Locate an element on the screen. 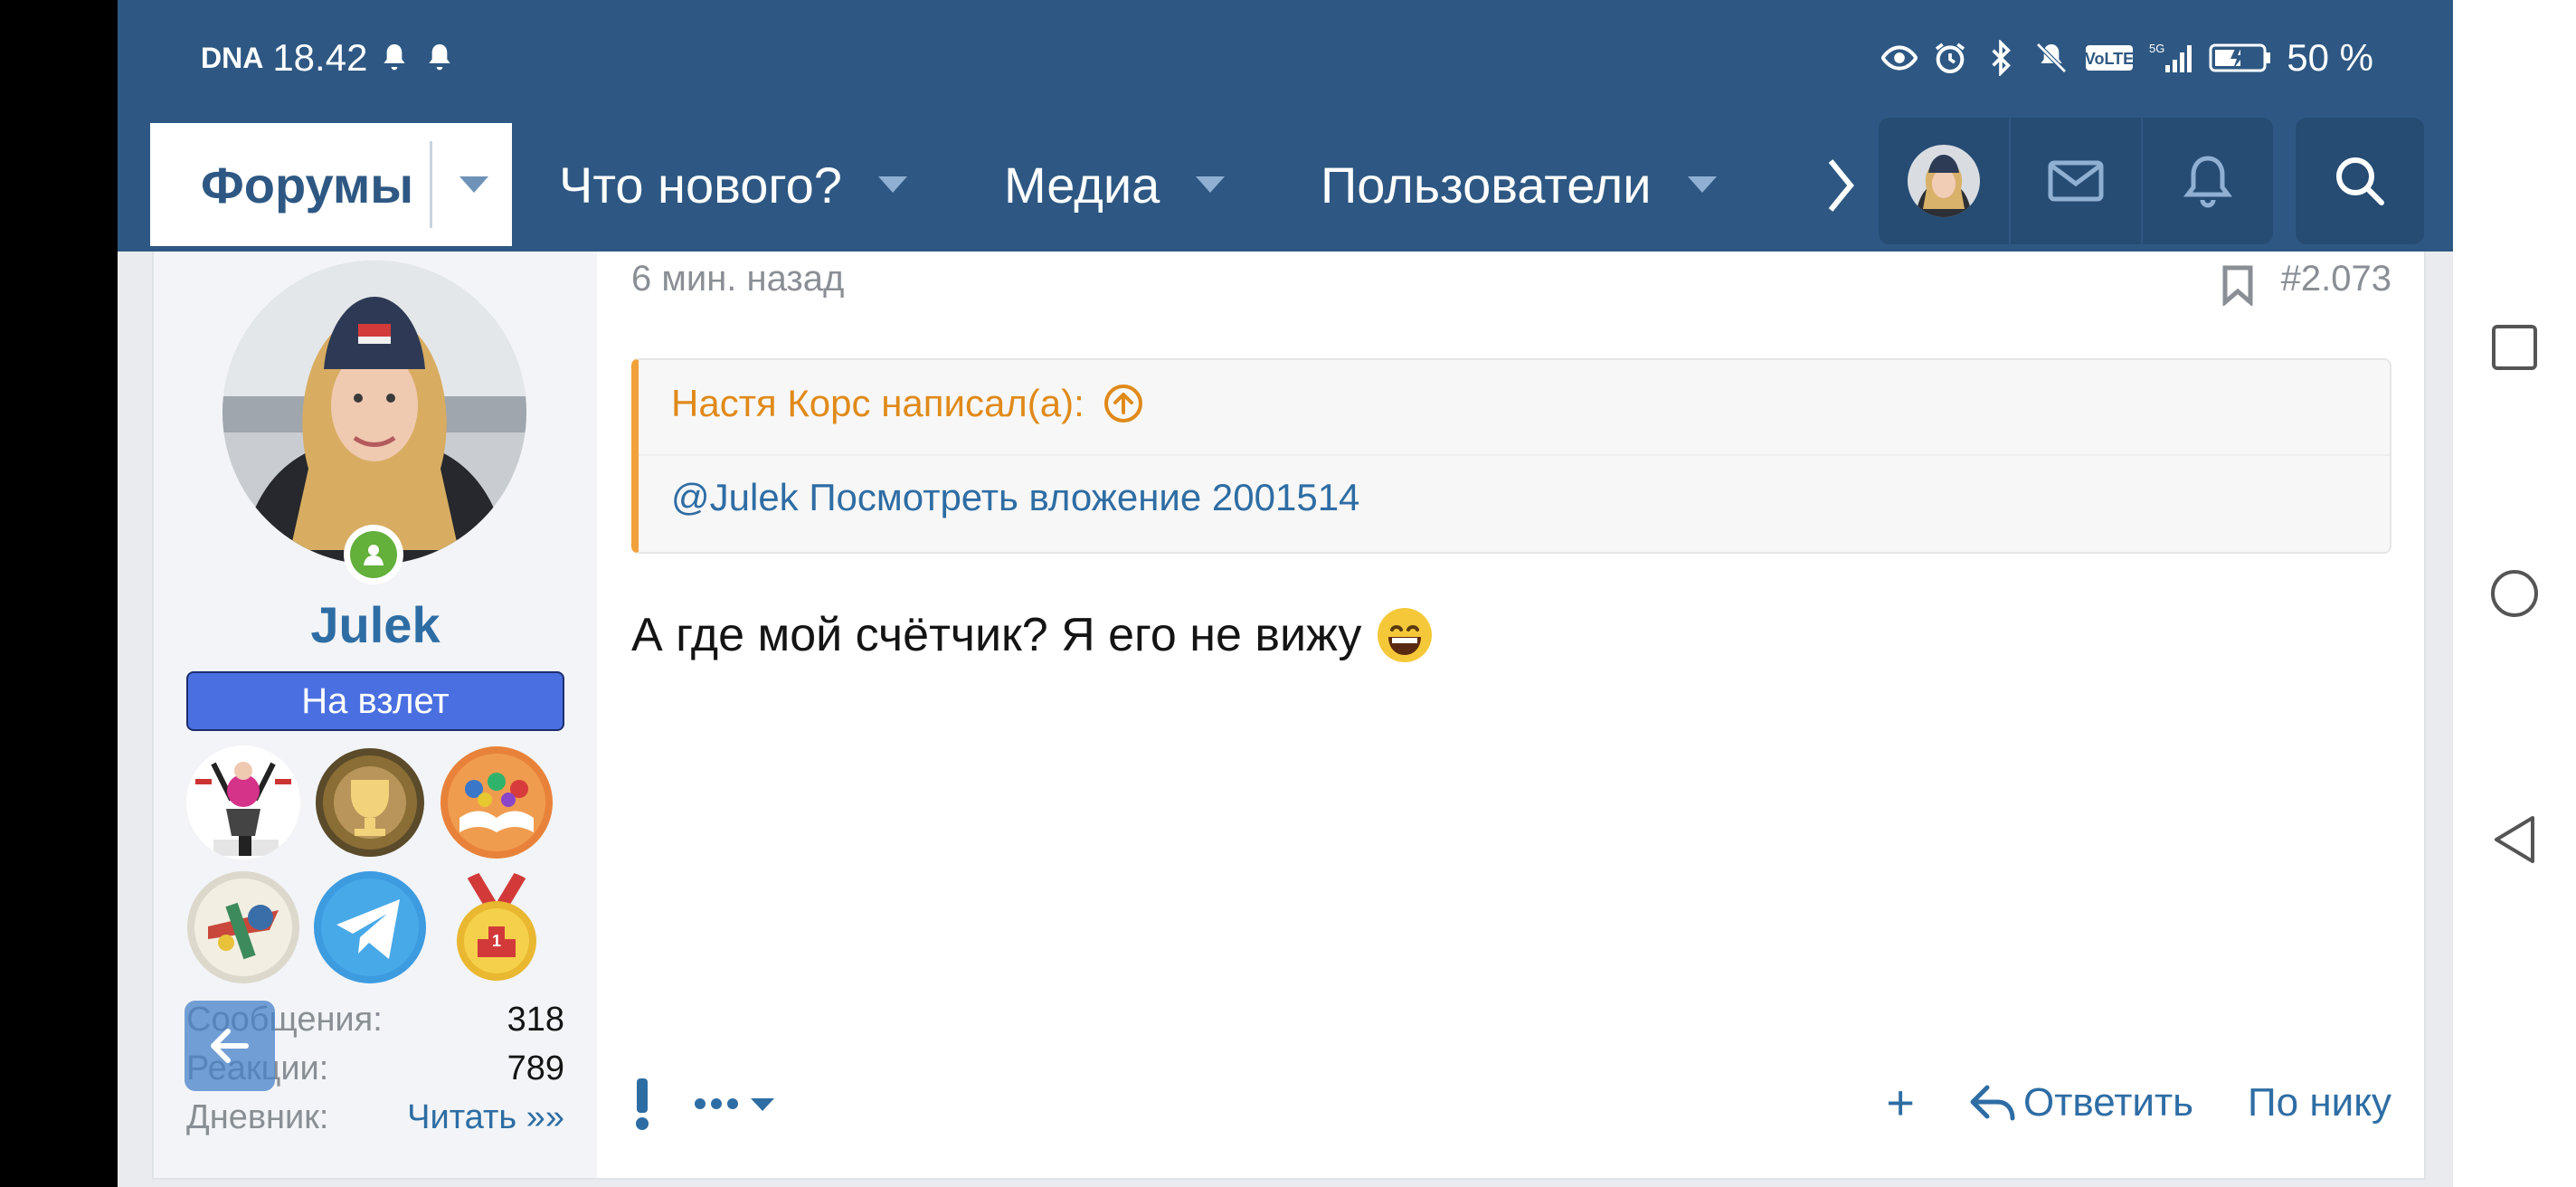 The width and height of the screenshot is (2576, 1187). battery-percentage: 50 % is located at coordinates (2330, 57).